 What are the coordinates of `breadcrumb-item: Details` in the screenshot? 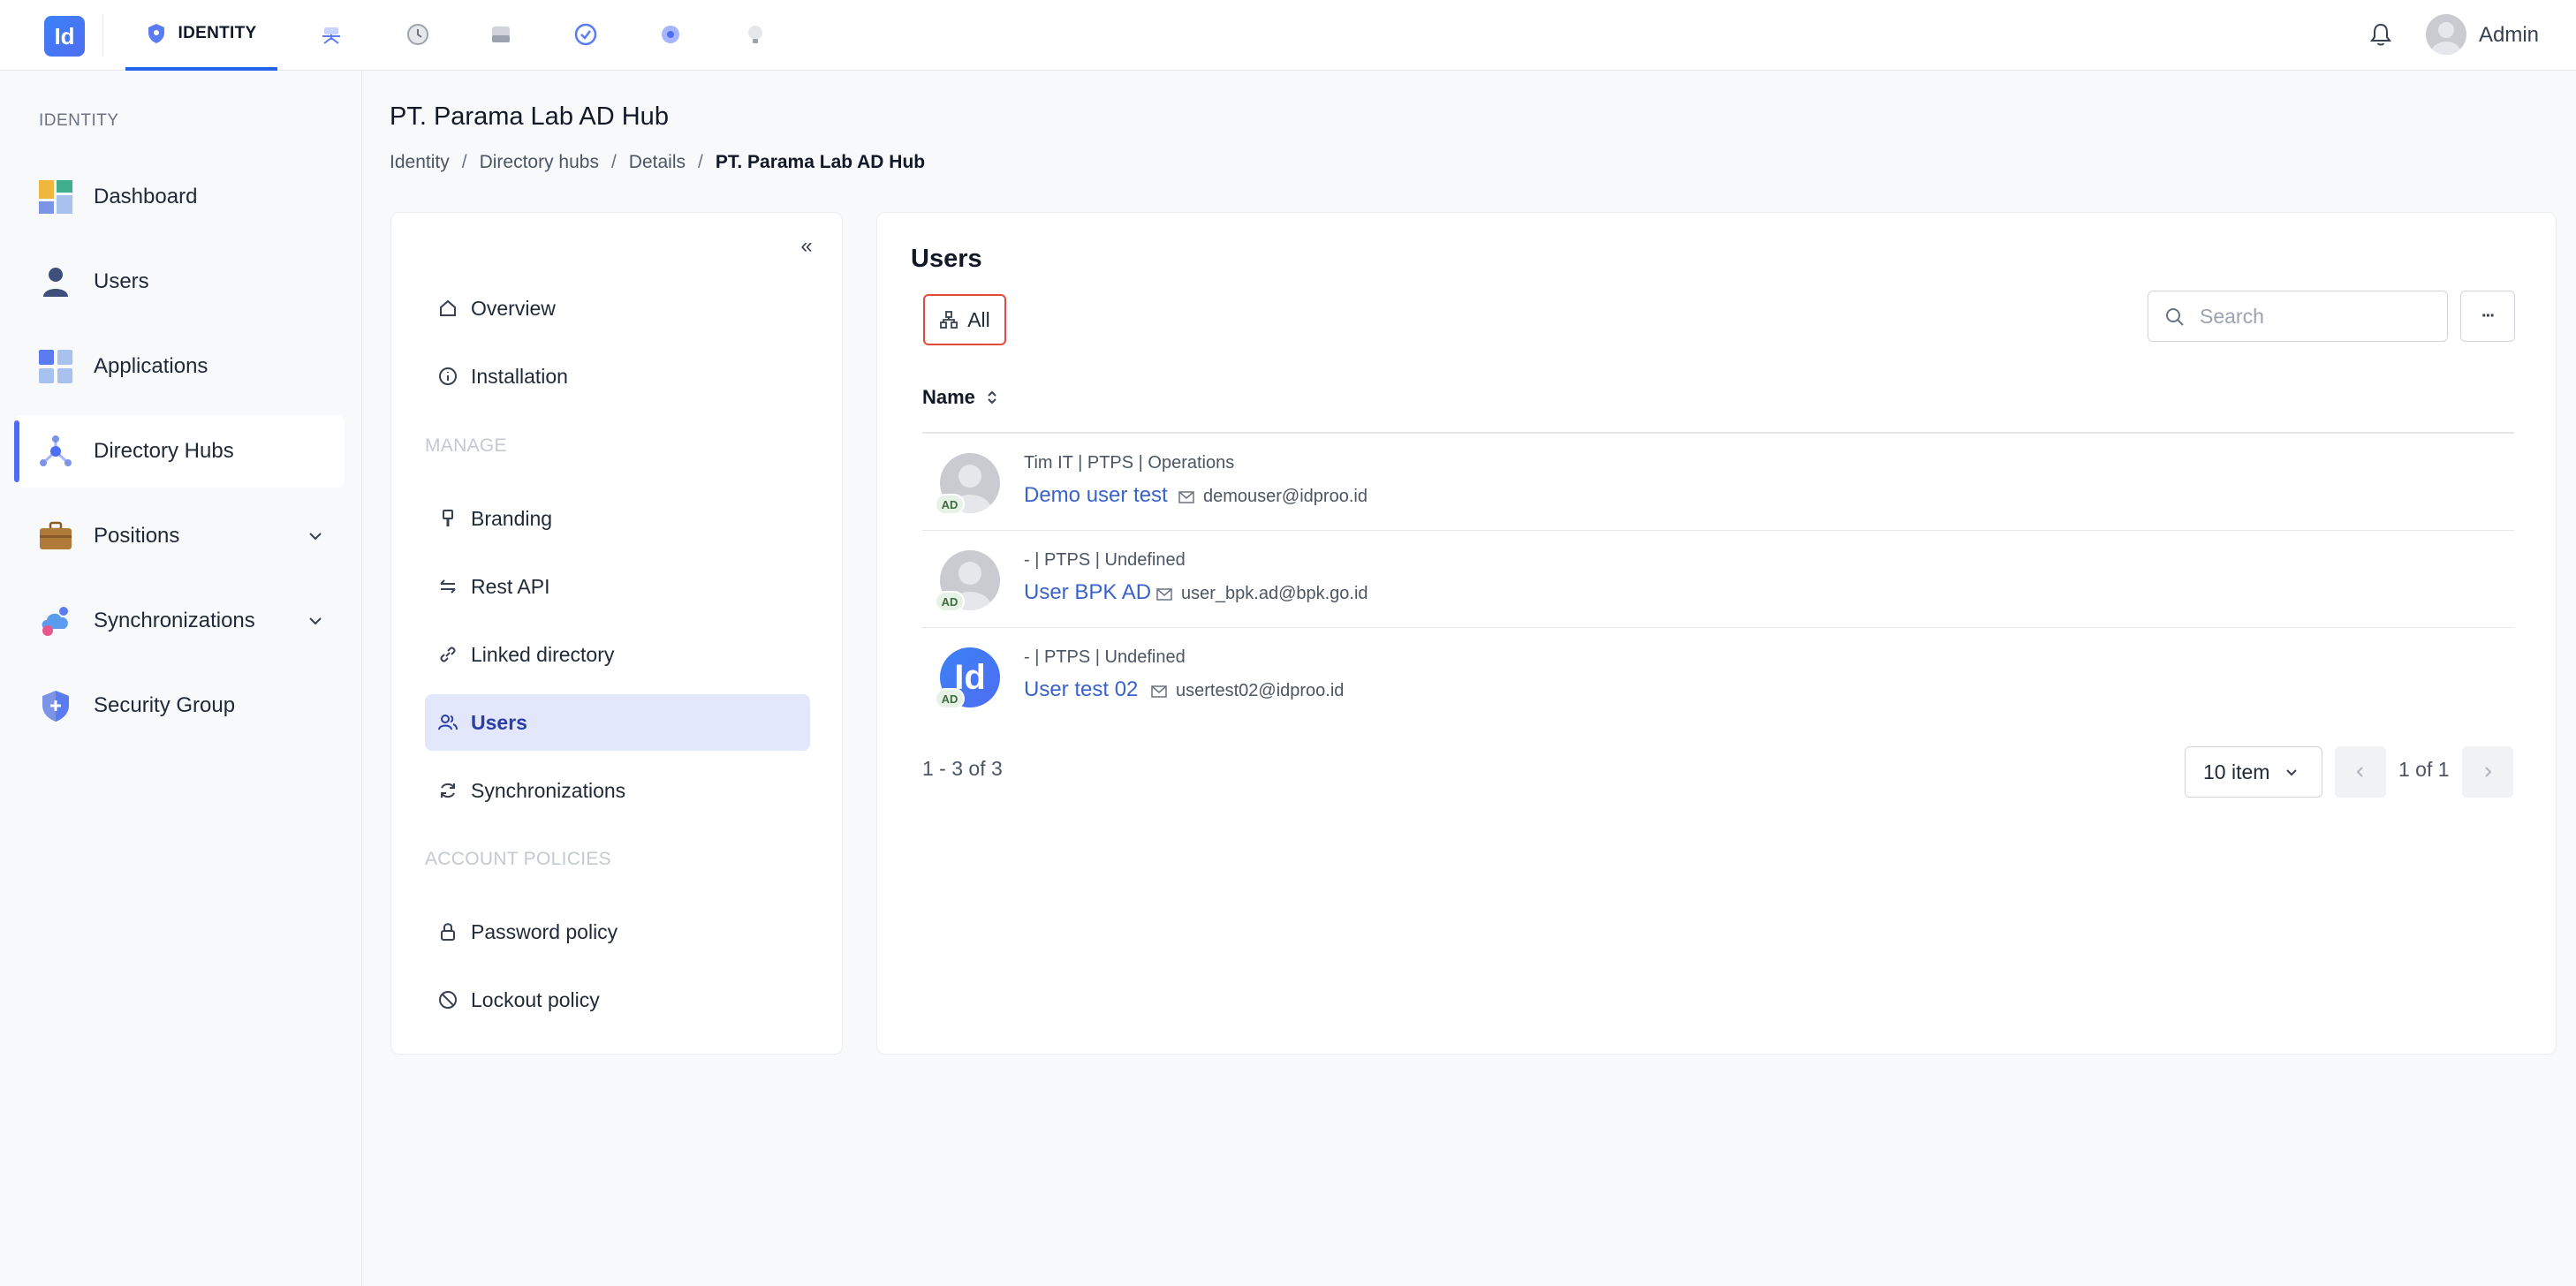 It's located at (657, 162).